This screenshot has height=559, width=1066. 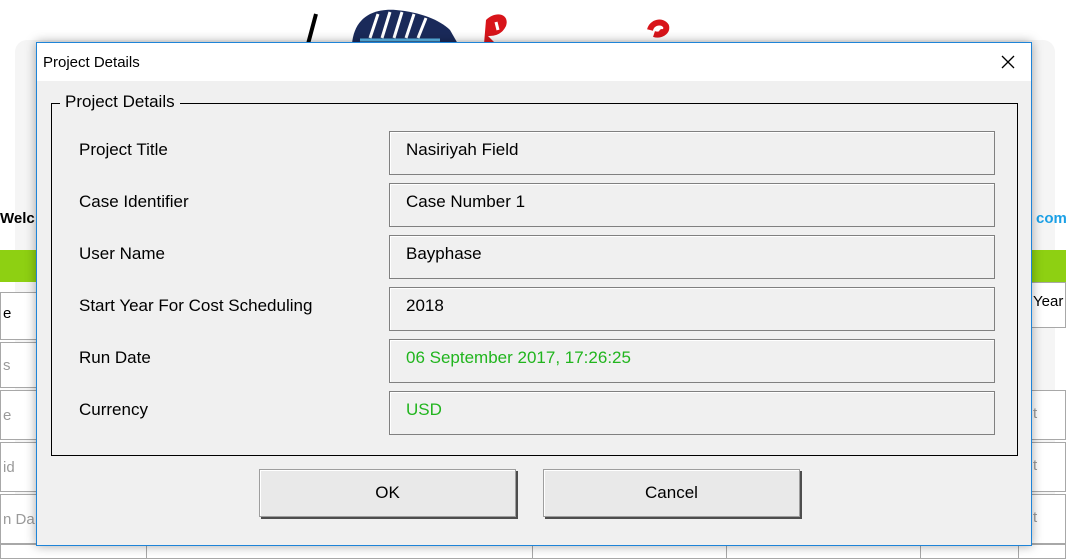 What do you see at coordinates (17, 218) in the screenshot?
I see `welcome-text: Welc` at bounding box center [17, 218].